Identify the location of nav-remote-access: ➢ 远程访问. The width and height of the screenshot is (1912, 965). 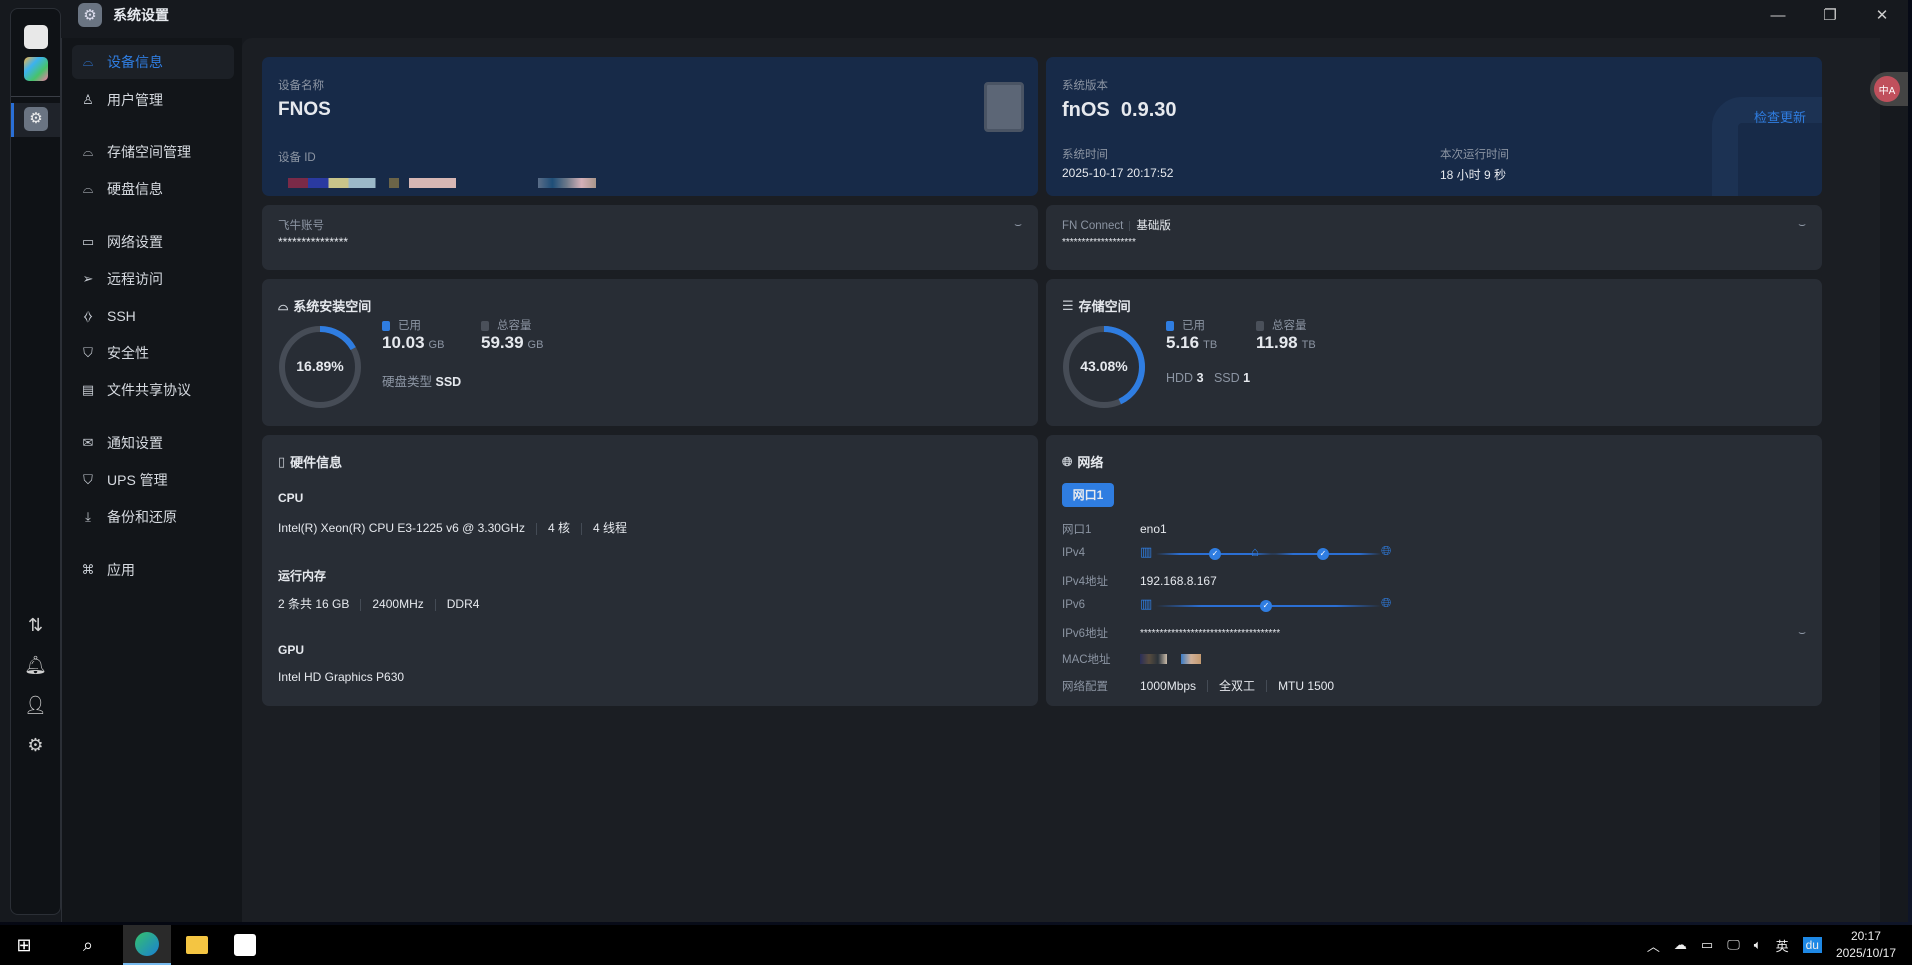
(153, 279).